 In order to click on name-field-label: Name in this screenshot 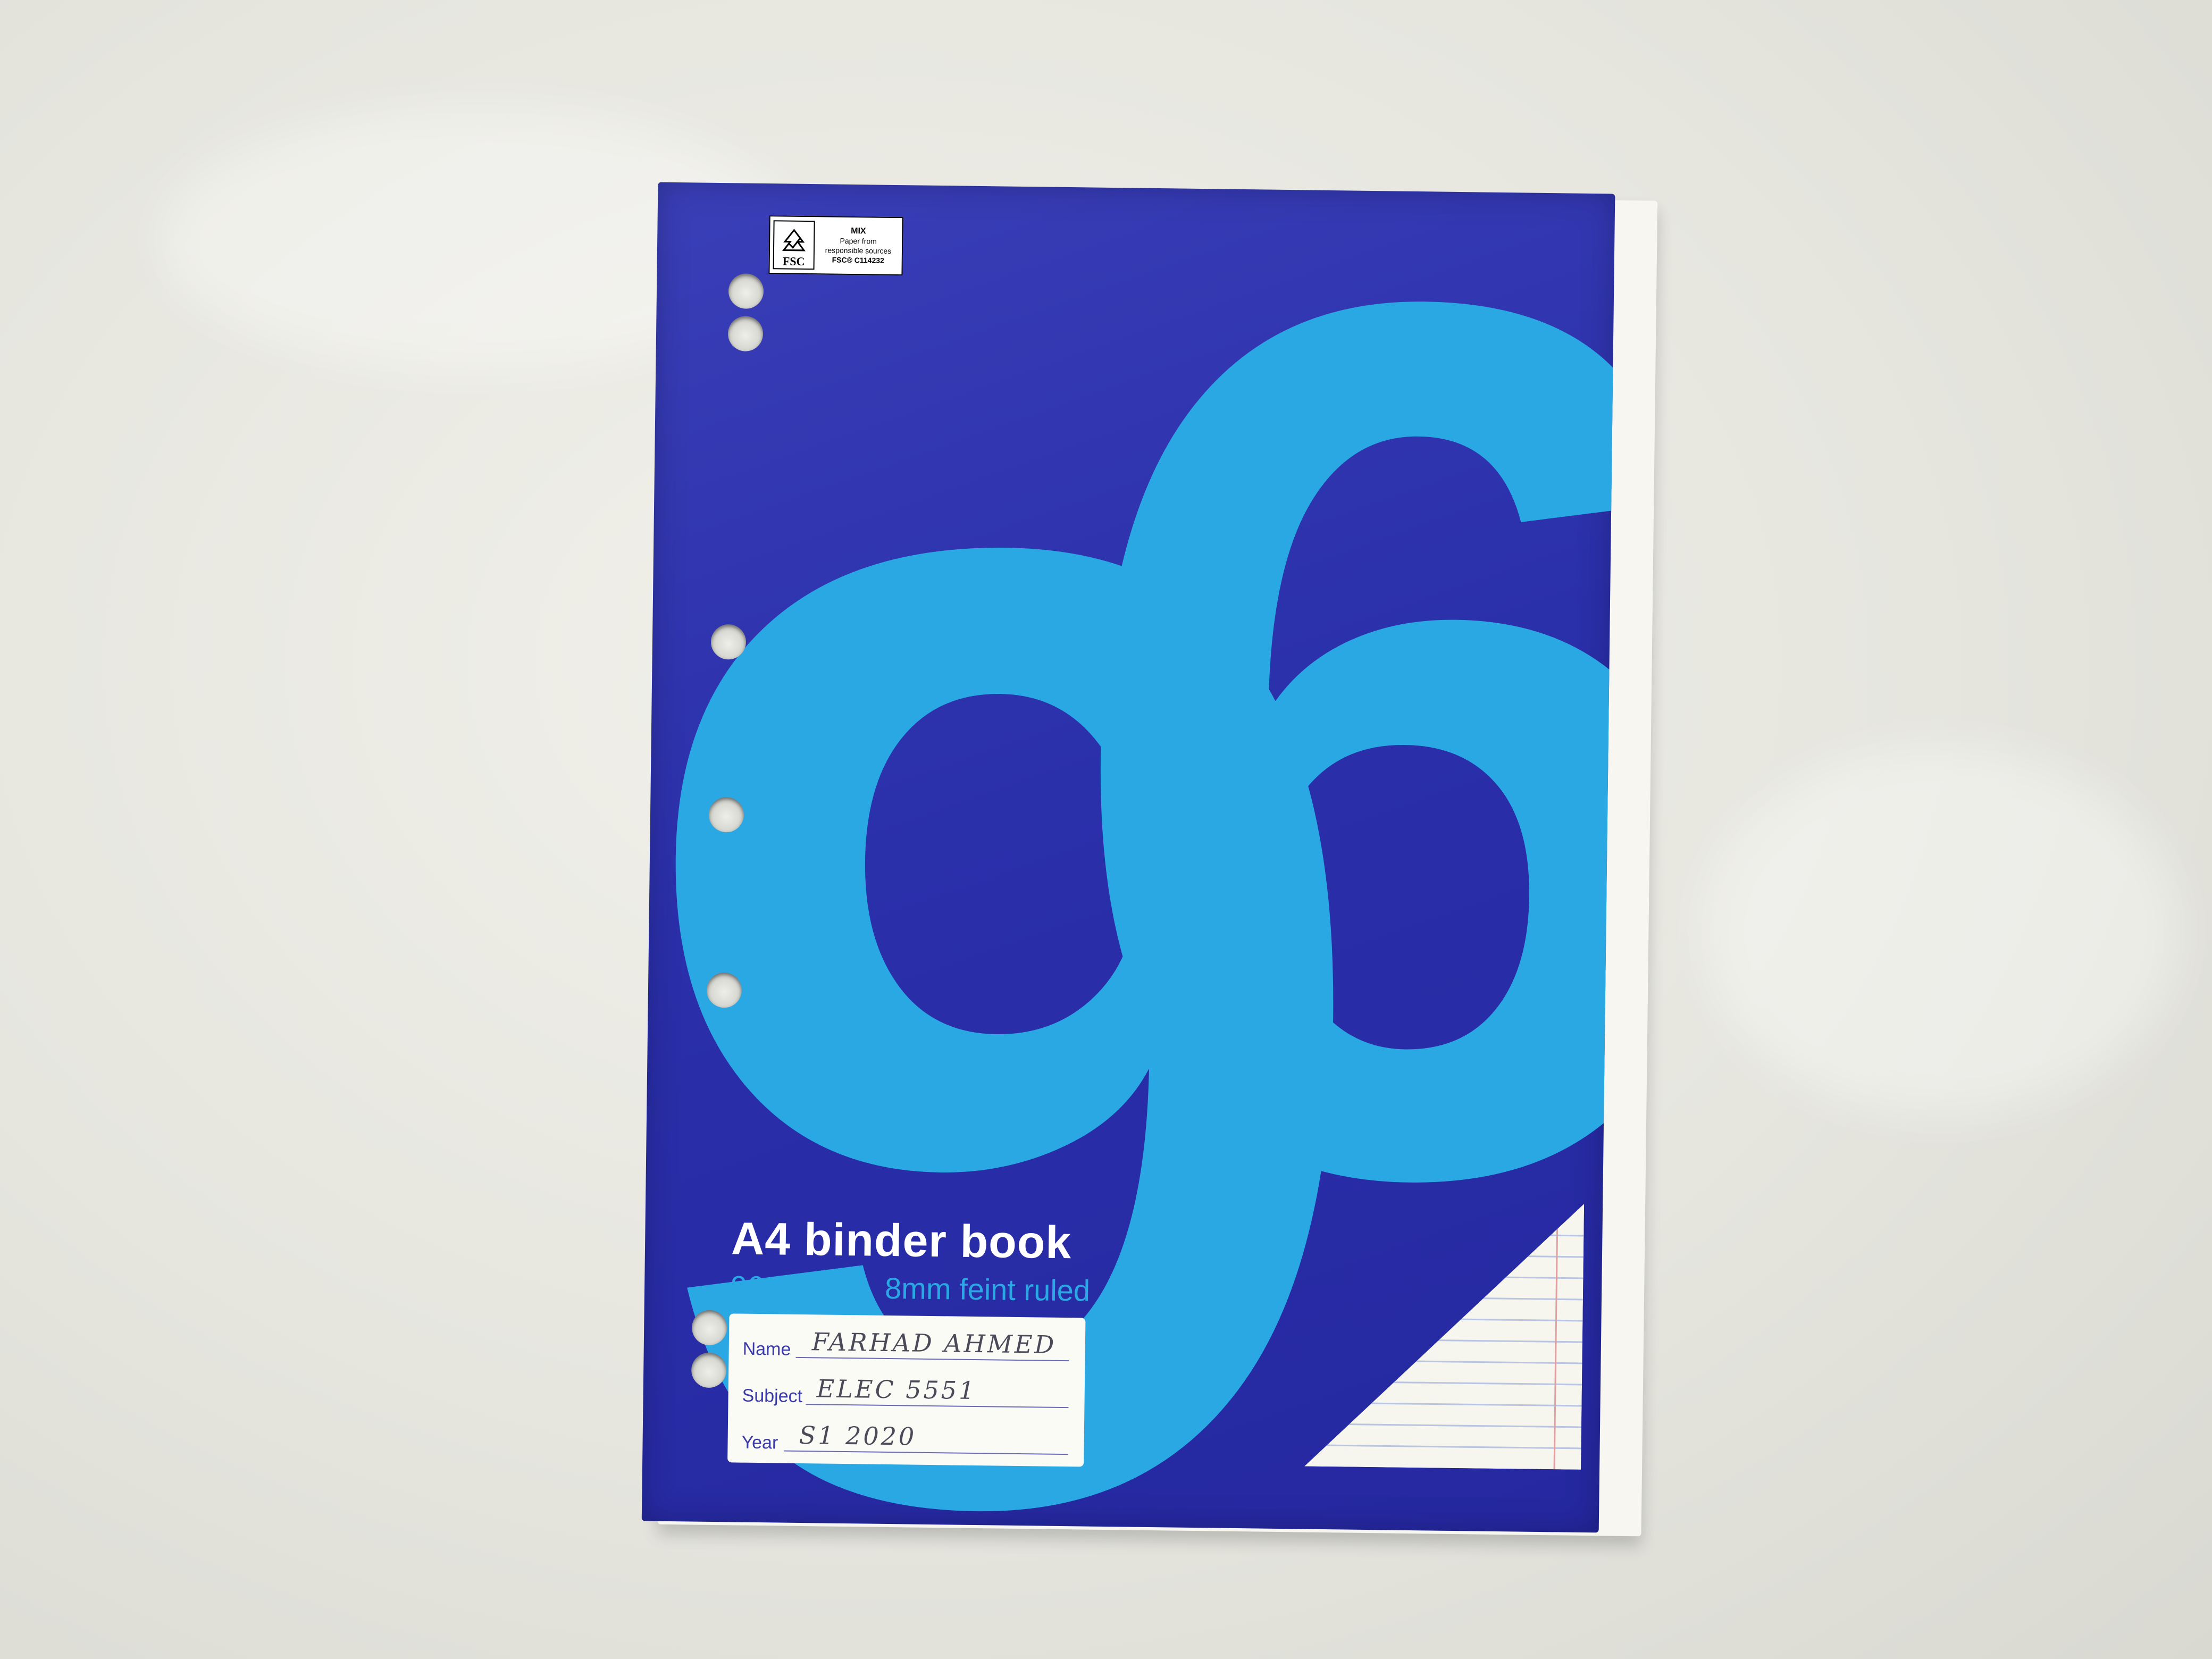, I will do `click(766, 1349)`.